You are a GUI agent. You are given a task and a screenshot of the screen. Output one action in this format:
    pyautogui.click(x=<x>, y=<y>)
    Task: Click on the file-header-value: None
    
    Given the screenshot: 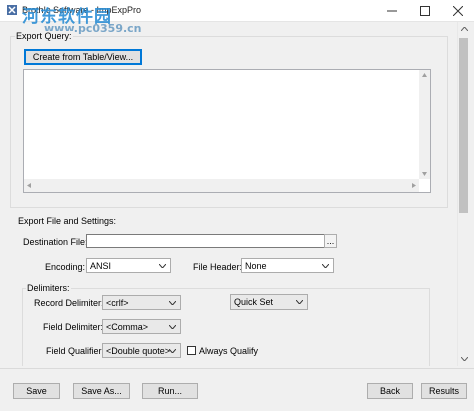 What is the action you would take?
    pyautogui.click(x=256, y=265)
    